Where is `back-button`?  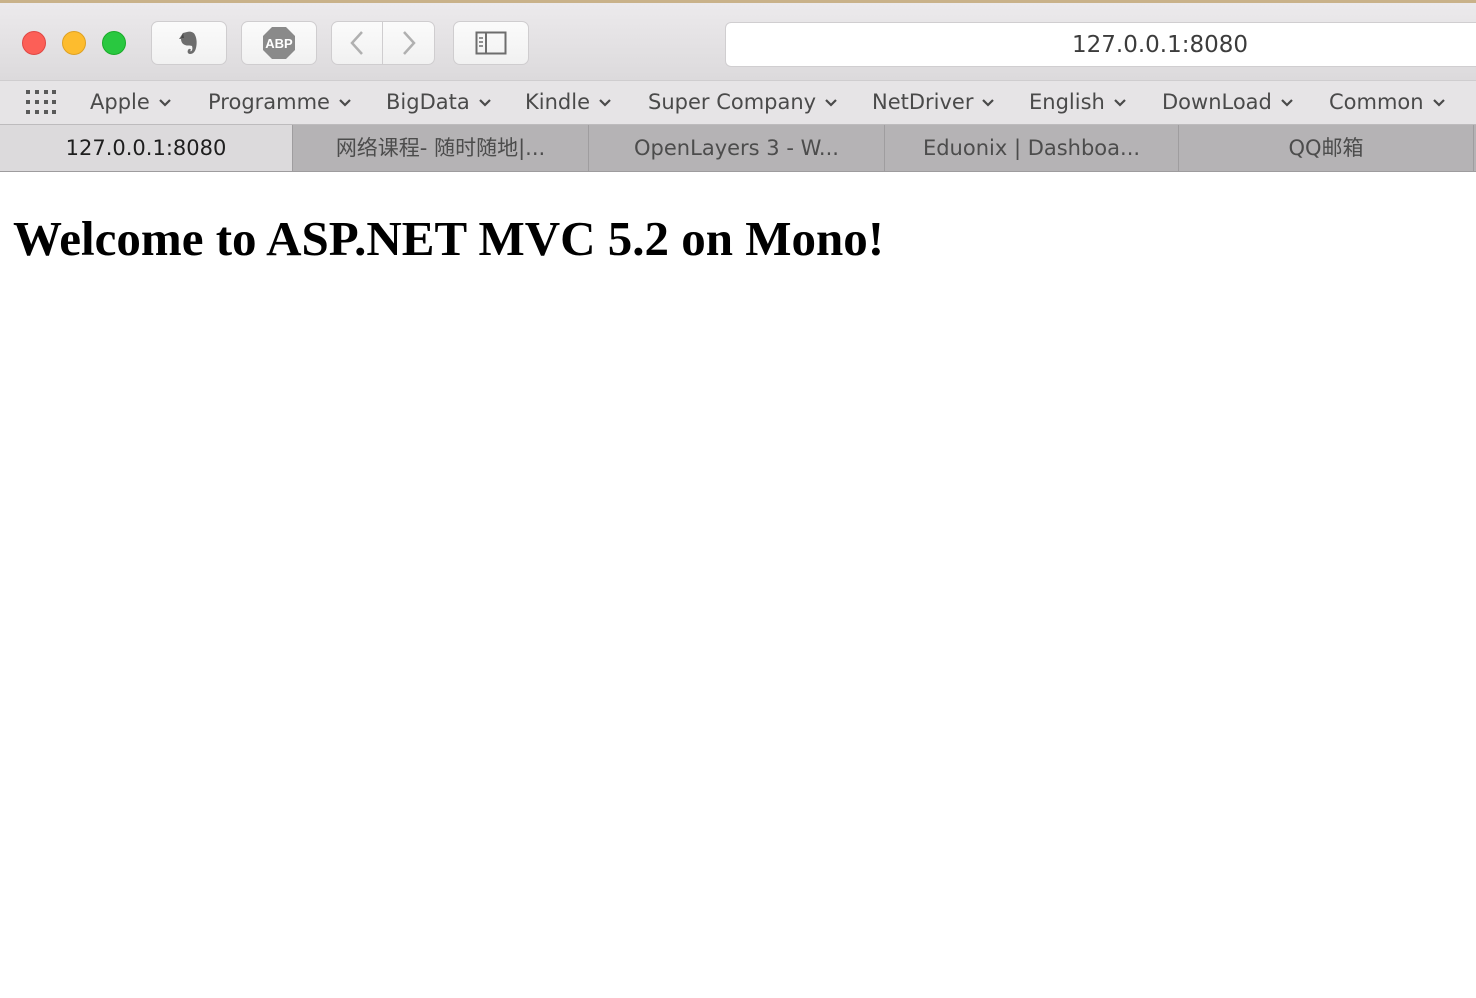
back-button is located at coordinates (357, 43).